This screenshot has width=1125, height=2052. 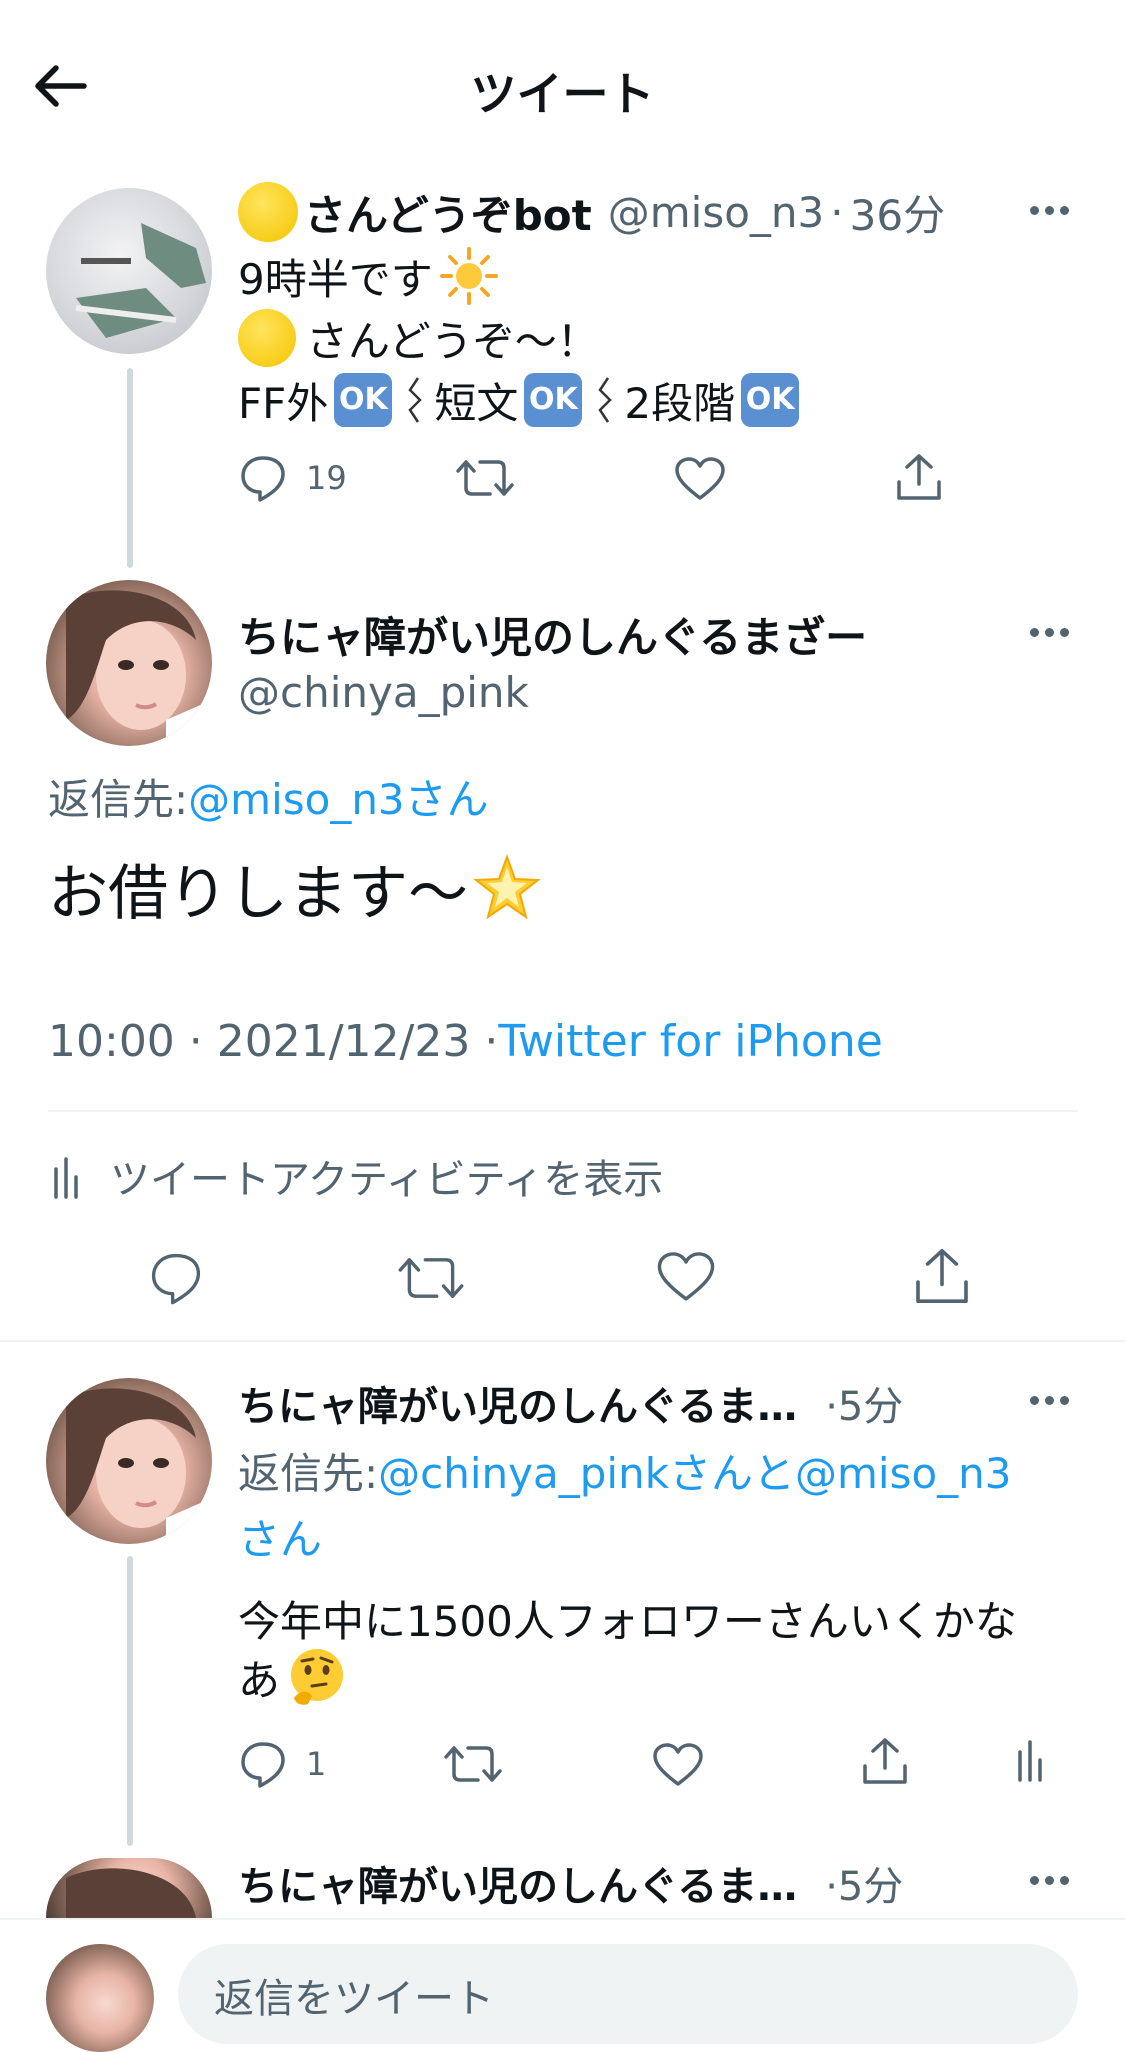 I want to click on tweet-text-line: あ, so click(x=293, y=1677).